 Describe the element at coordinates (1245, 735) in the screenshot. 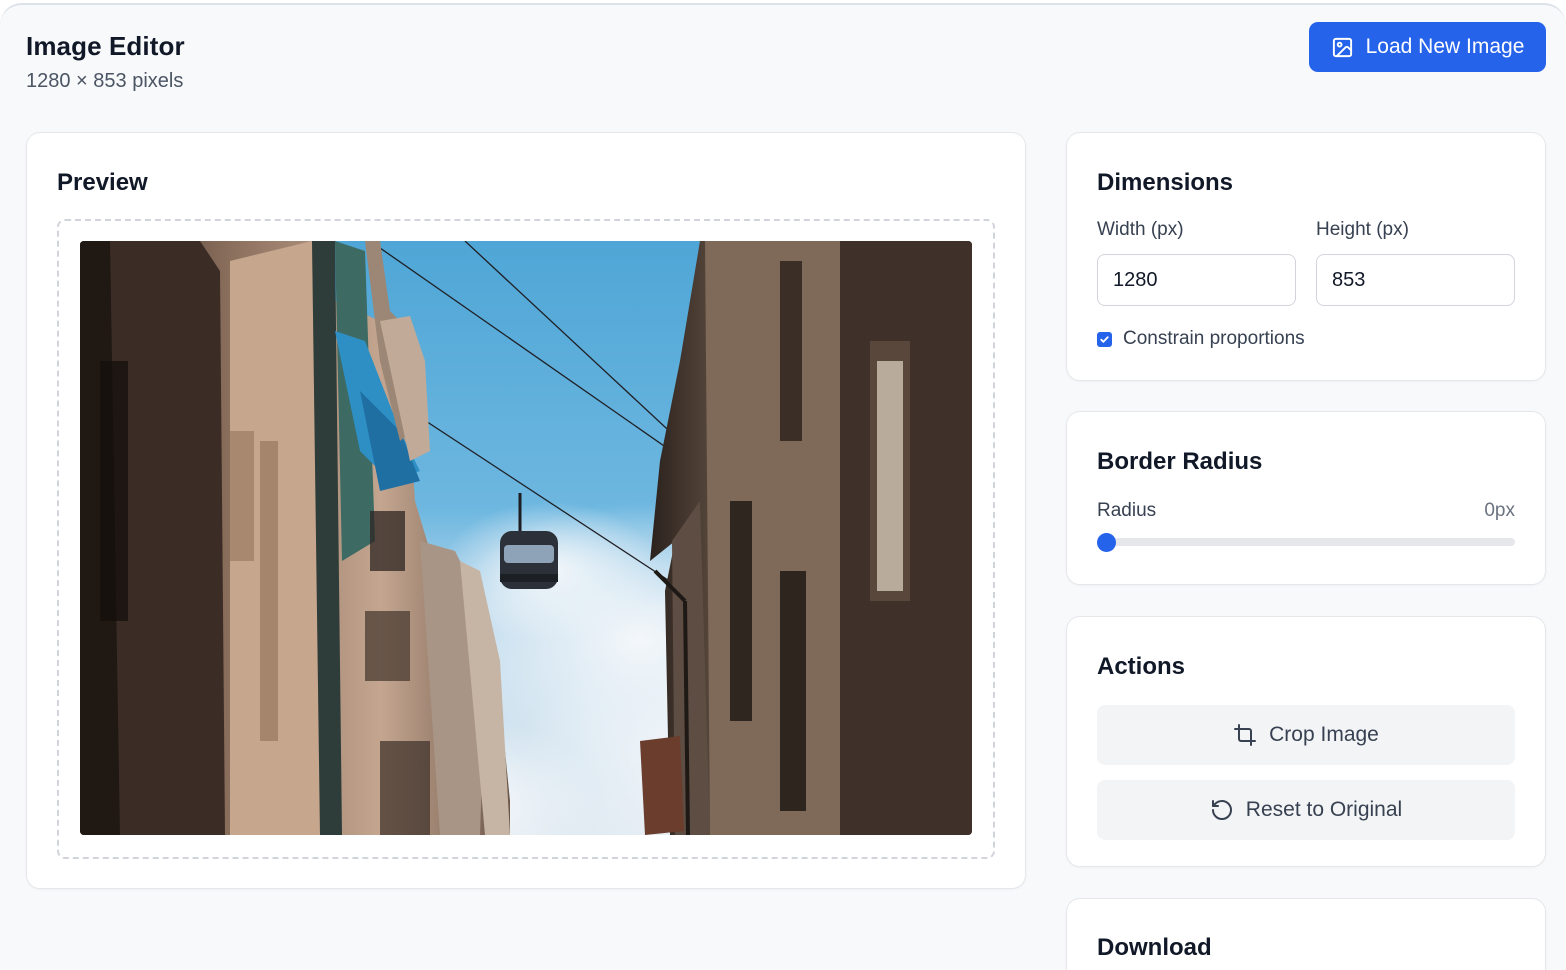

I see `crop-icon` at that location.